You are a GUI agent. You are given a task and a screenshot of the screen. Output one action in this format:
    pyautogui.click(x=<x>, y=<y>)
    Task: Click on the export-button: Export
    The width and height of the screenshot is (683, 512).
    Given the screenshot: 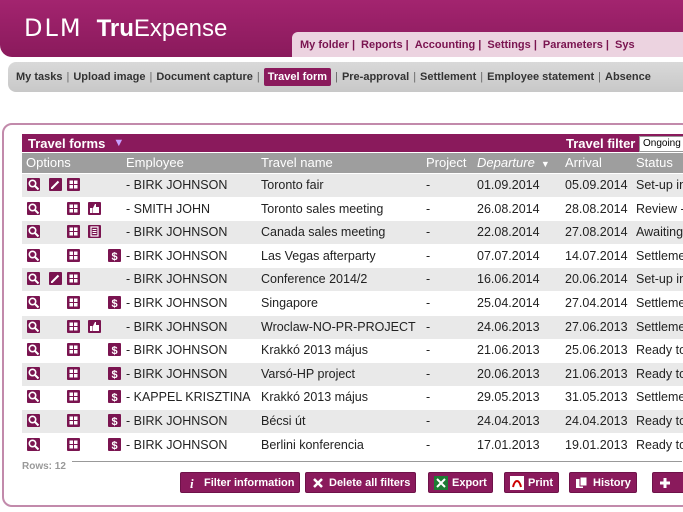 What is the action you would take?
    pyautogui.click(x=460, y=482)
    